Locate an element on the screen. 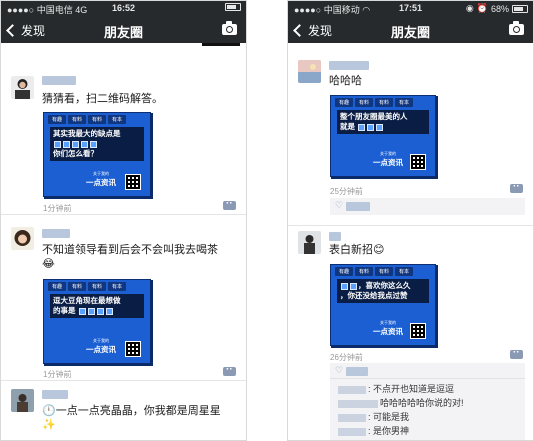 This screenshot has width=534, height=441. share-card: 有趣 有料 有料 有本 逗大豆角现在最想做 的事是 关于我的 一点资讯 is located at coordinates (98, 322).